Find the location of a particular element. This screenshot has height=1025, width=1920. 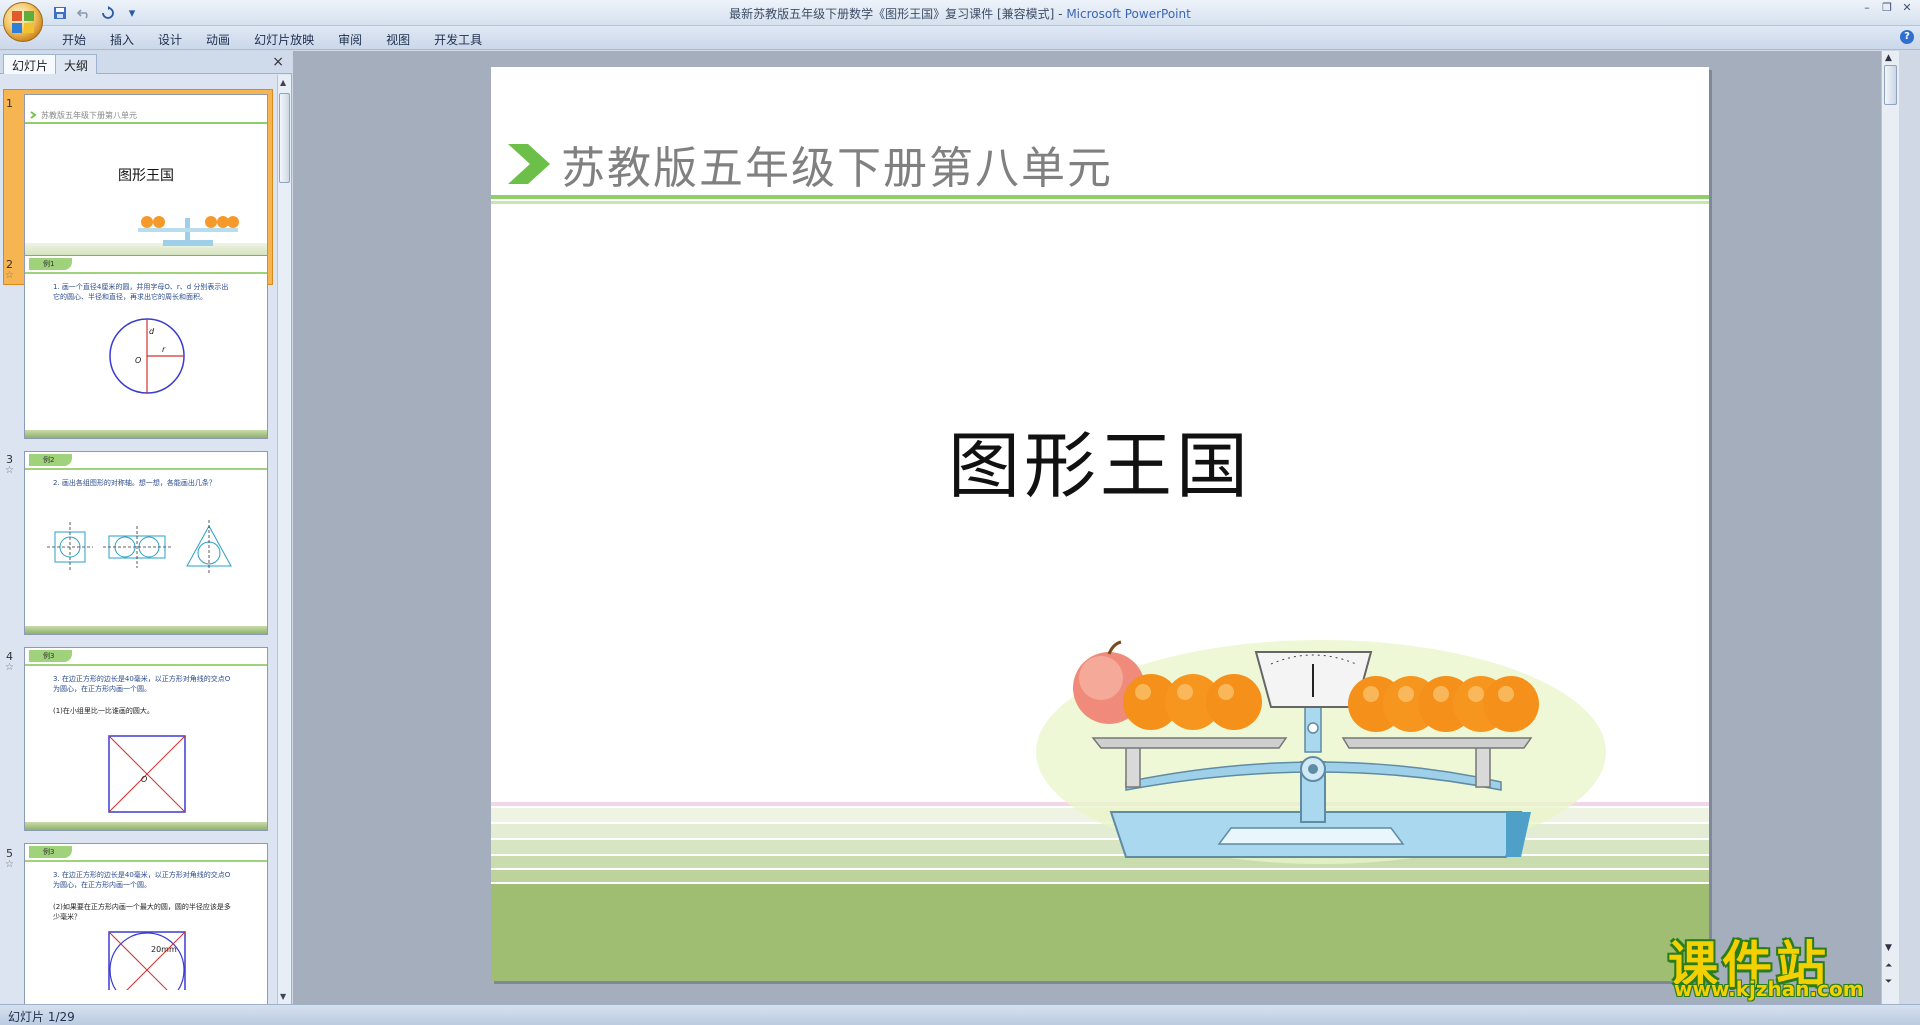

close-pane-icon: × is located at coordinates (278, 62).